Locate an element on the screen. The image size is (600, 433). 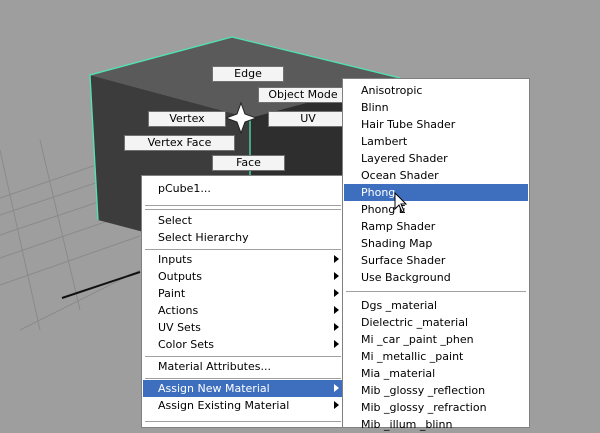
marking-menu-object-mode: Object Mode is located at coordinates (303, 95).